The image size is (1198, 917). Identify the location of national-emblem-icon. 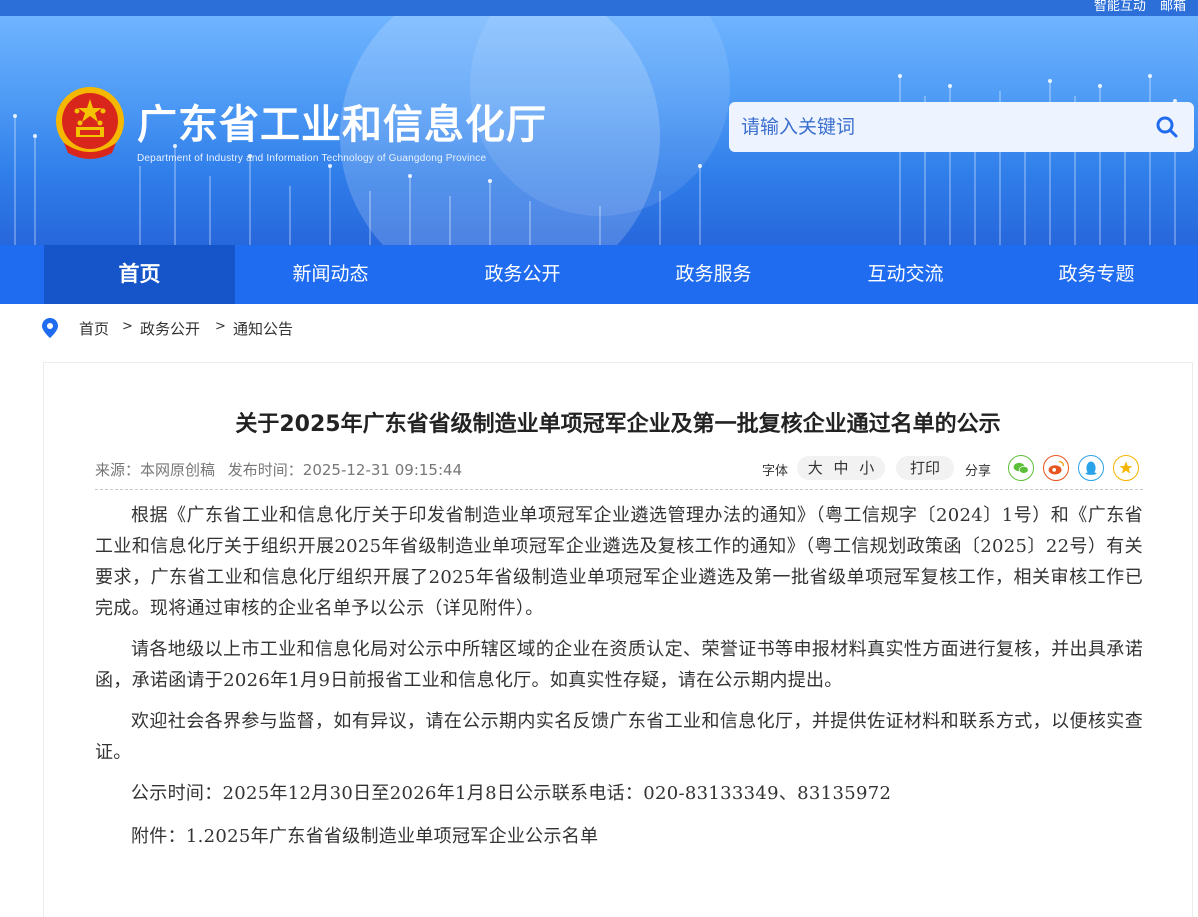
(90, 123).